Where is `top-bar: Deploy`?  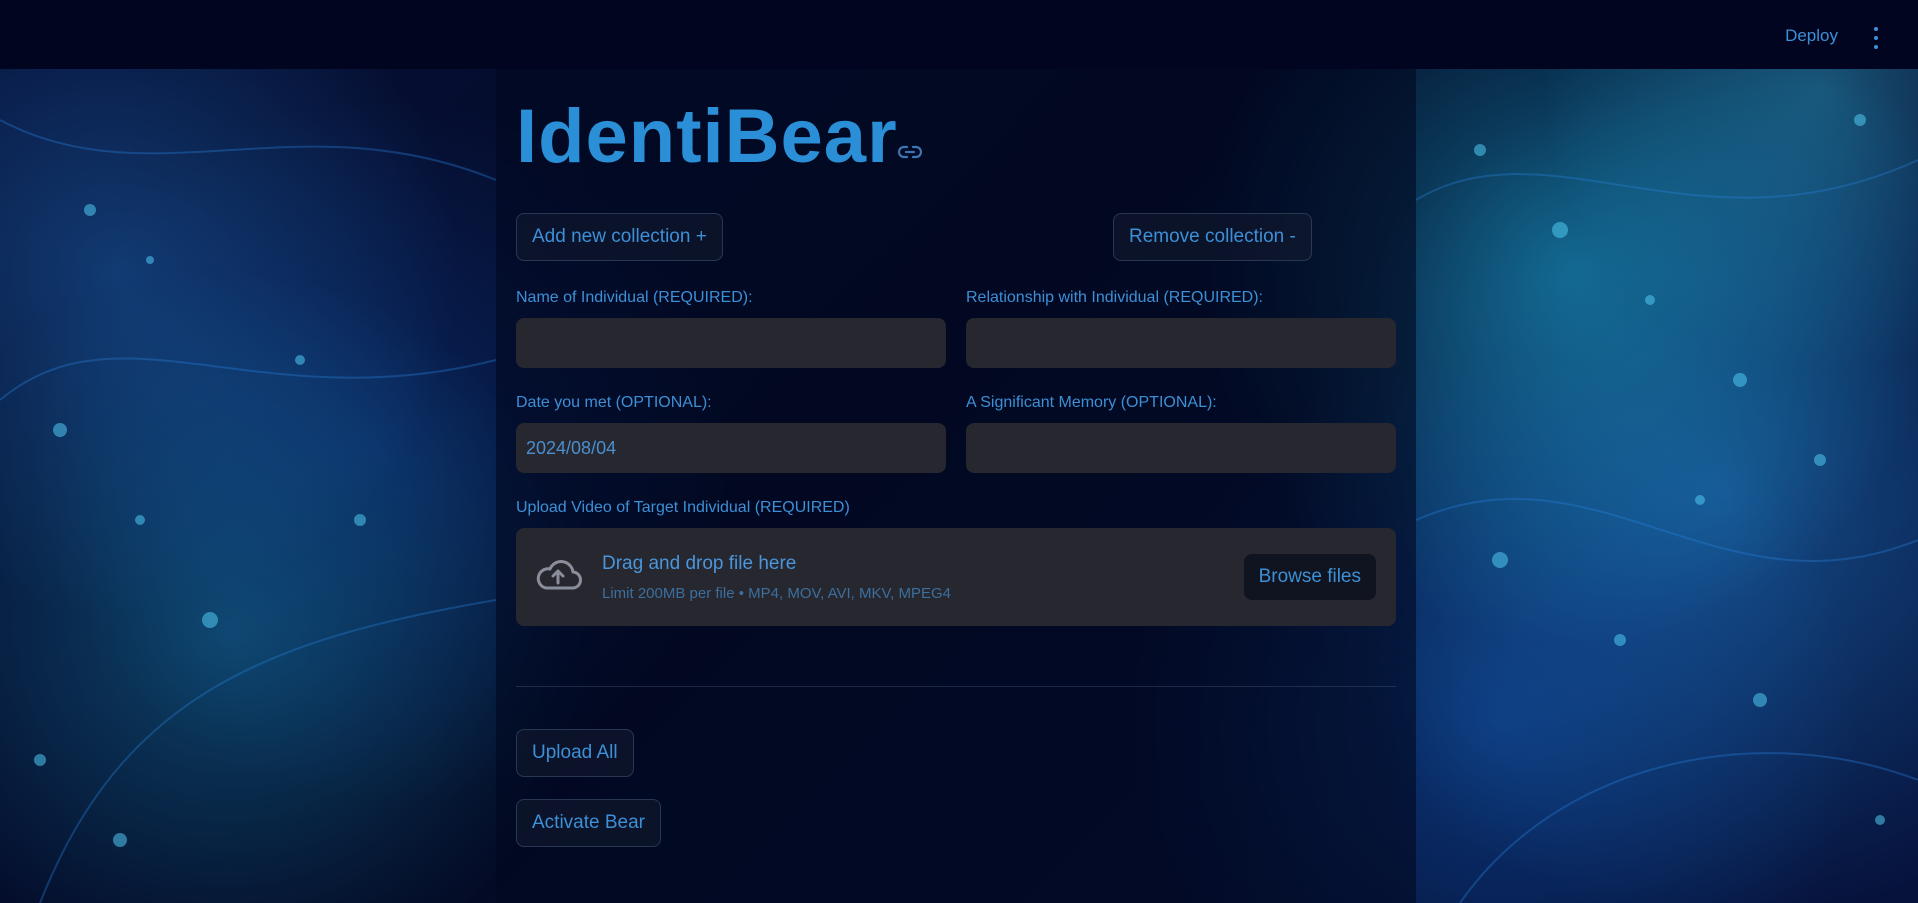 top-bar: Deploy is located at coordinates (959, 34).